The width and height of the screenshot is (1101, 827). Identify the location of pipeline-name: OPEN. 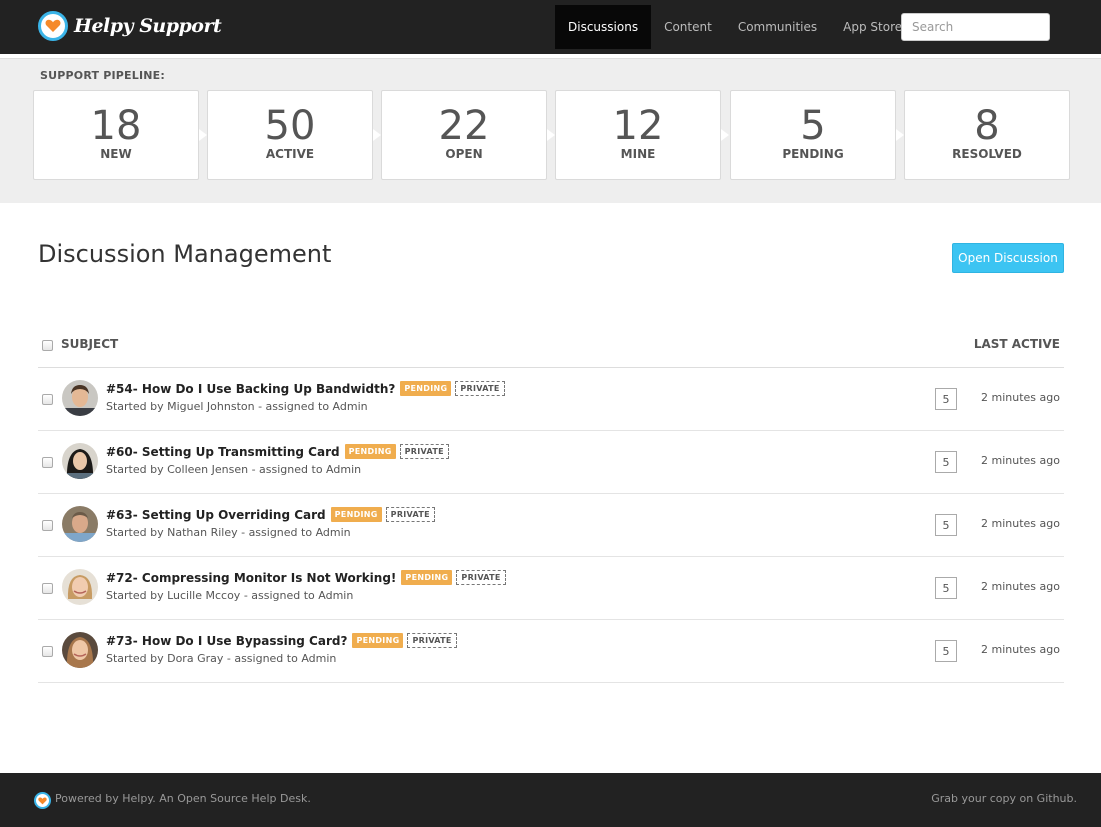
(464, 154).